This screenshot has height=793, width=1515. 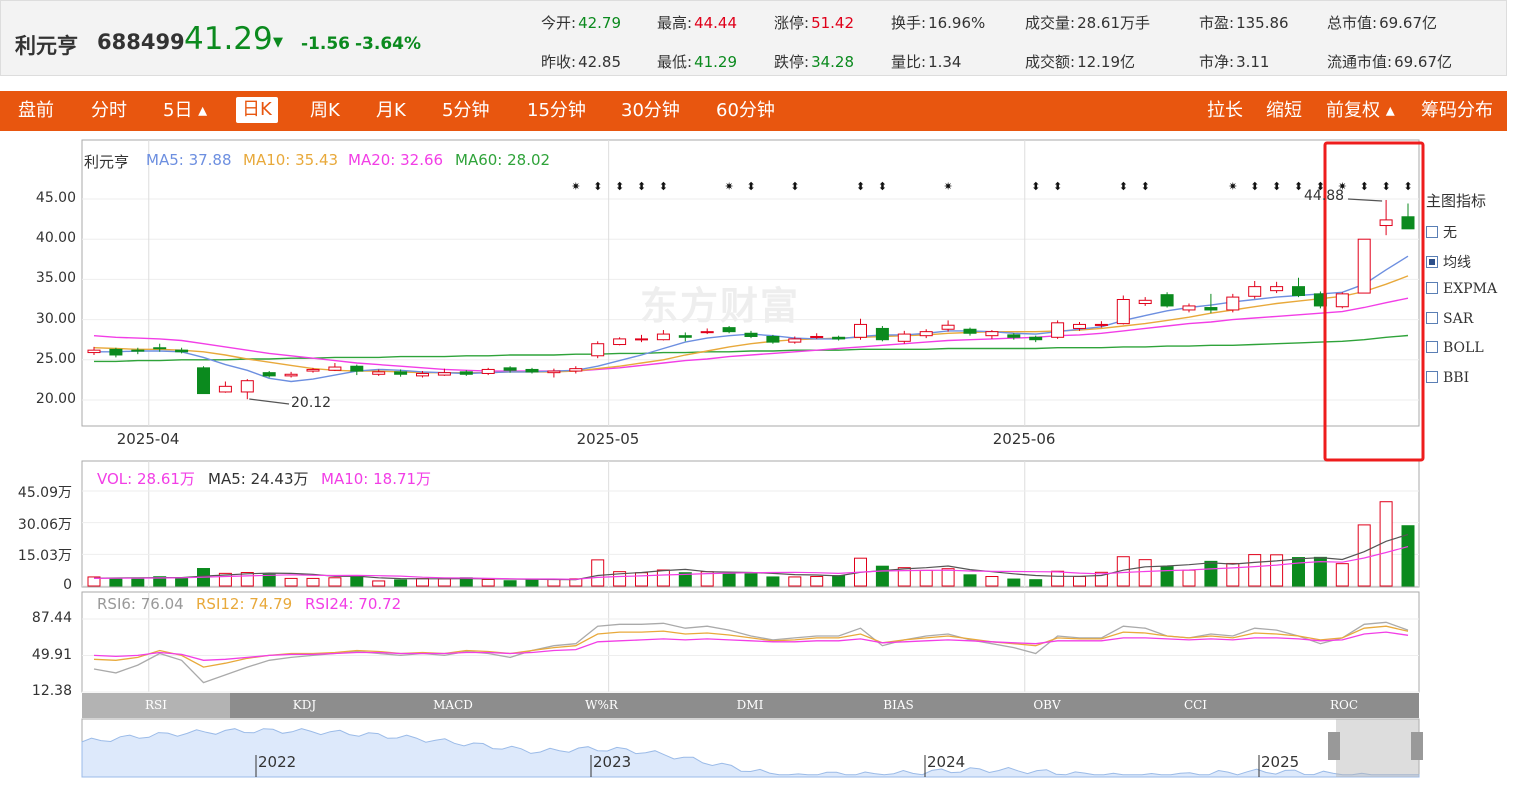 What do you see at coordinates (148, 439) in the screenshot?
I see `date-tick-label: 2025-04` at bounding box center [148, 439].